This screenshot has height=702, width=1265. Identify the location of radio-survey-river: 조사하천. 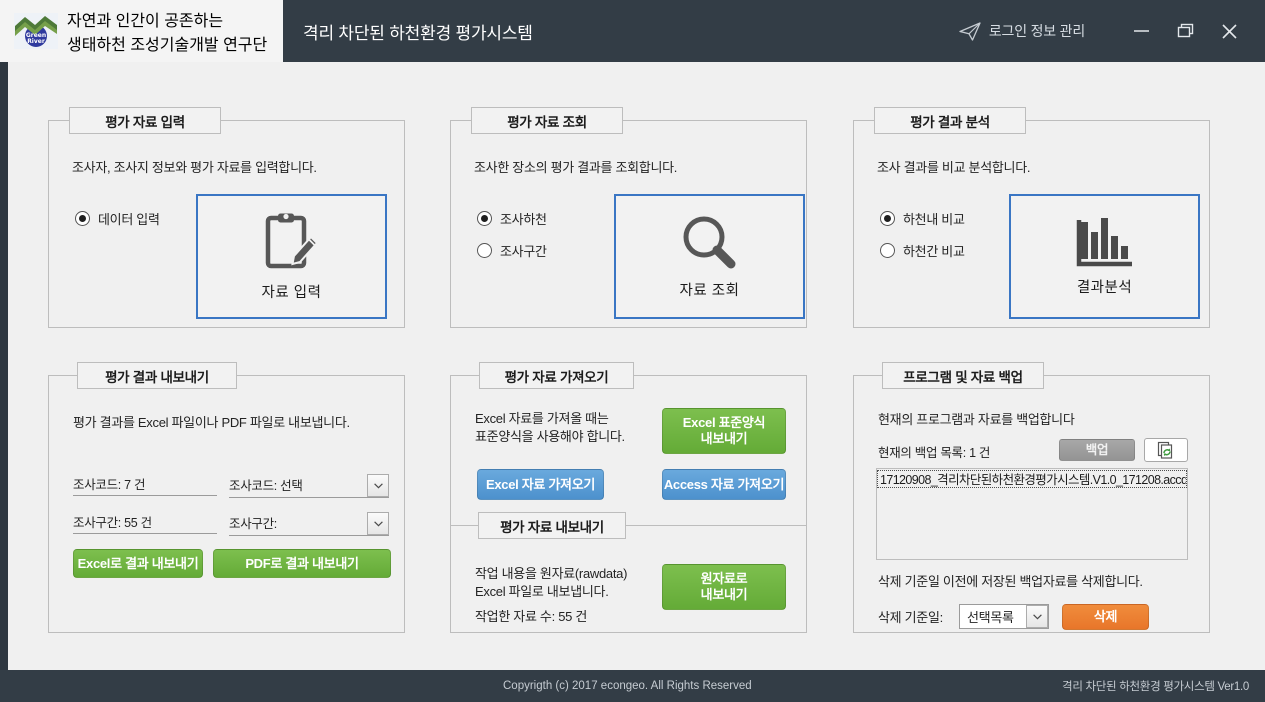
(512, 218).